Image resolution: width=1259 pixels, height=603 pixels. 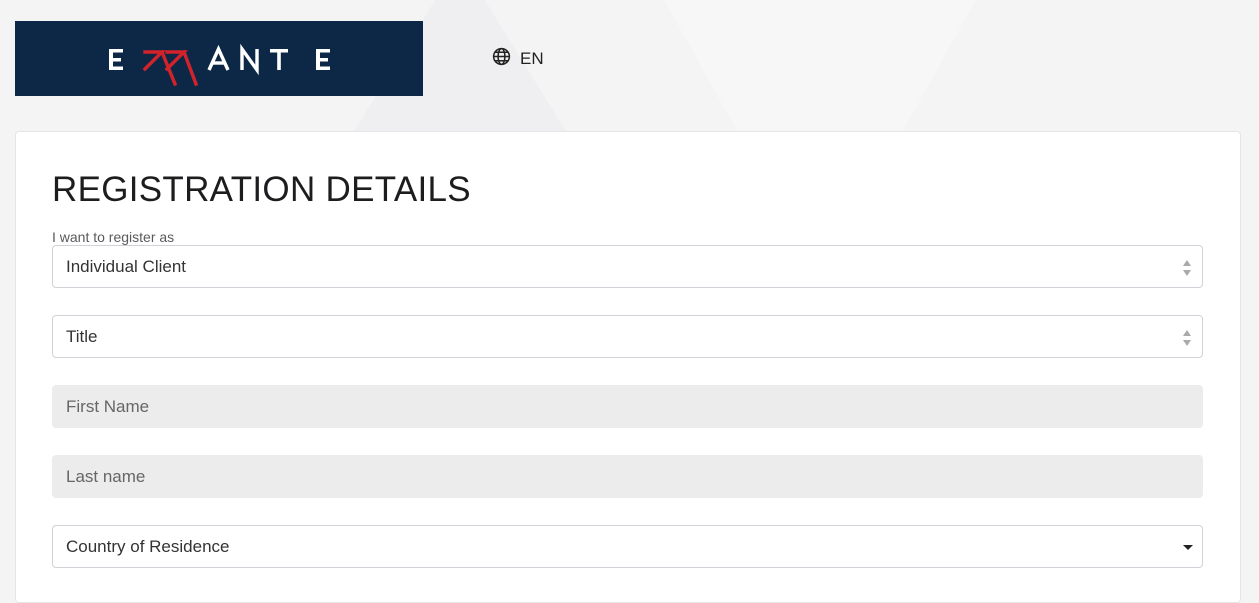 What do you see at coordinates (113, 237) in the screenshot?
I see `register-as-label: I want to register as` at bounding box center [113, 237].